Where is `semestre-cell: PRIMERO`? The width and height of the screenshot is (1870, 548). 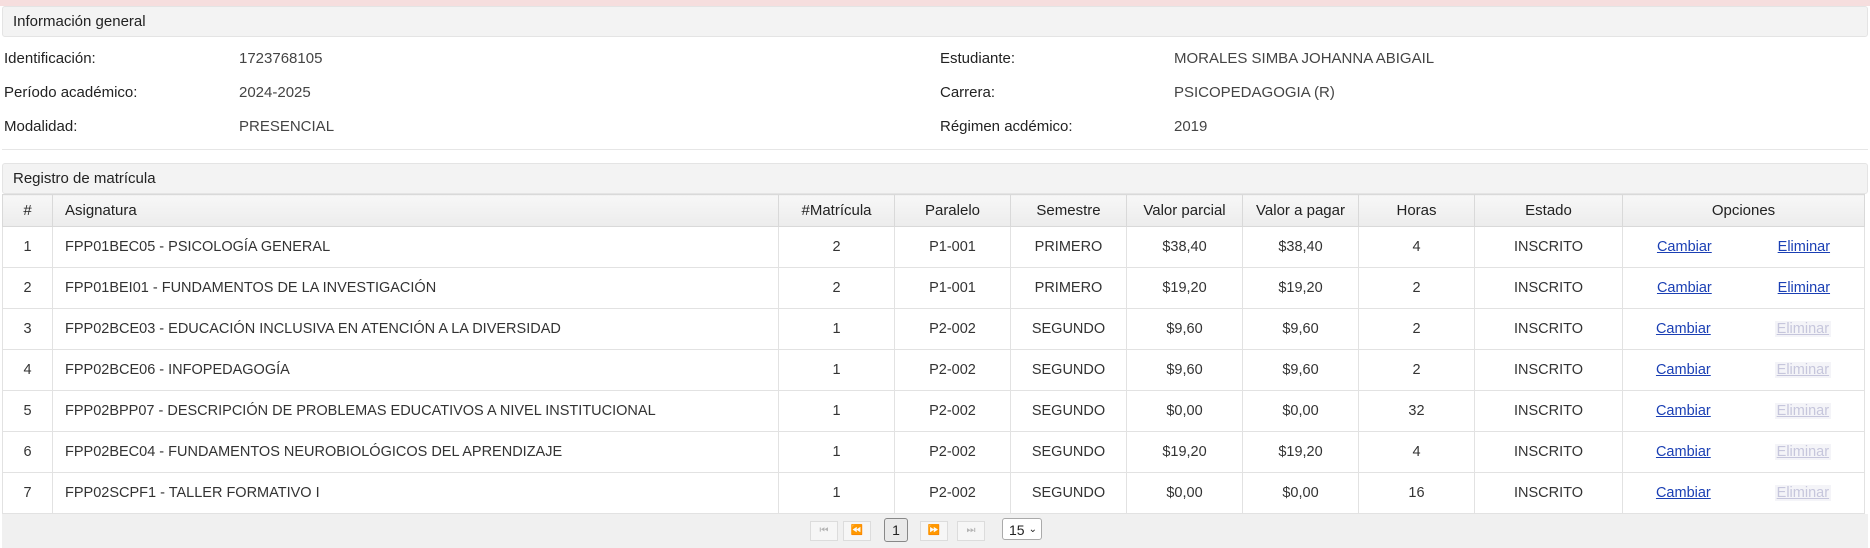
semestre-cell: PRIMERO is located at coordinates (1068, 247).